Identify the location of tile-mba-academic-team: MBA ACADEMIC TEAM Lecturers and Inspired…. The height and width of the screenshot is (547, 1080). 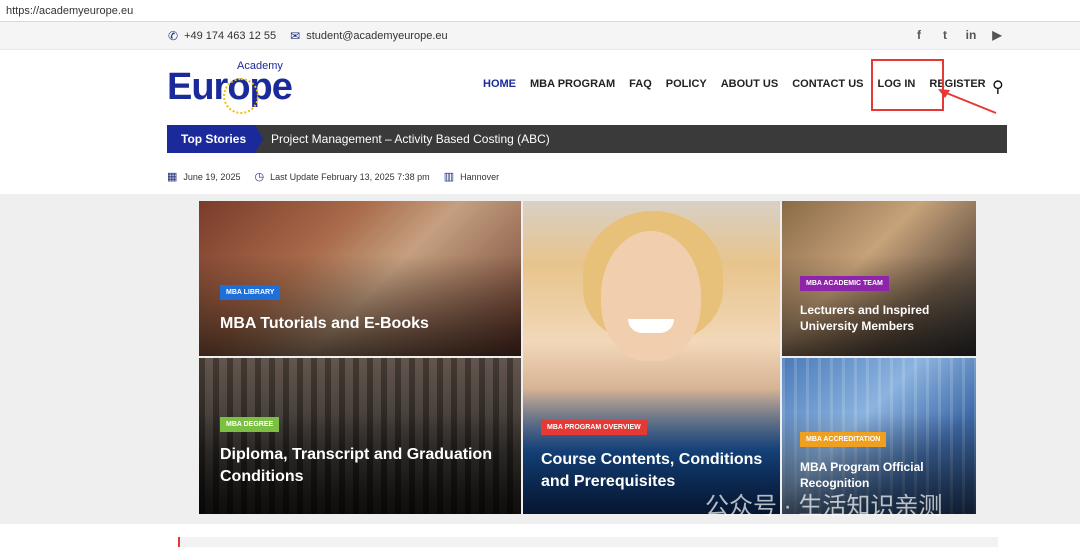
(879, 278).